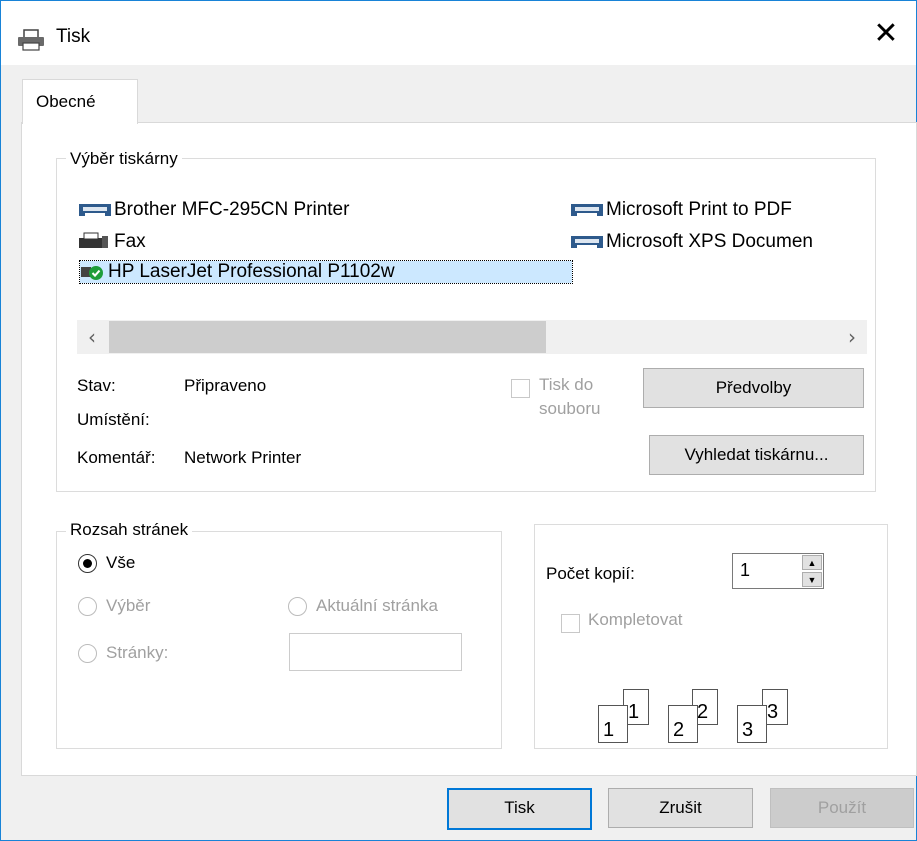  Describe the element at coordinates (681, 210) in the screenshot. I see `printer-item-ms-pdf: Microsoft Print to PDF` at that location.